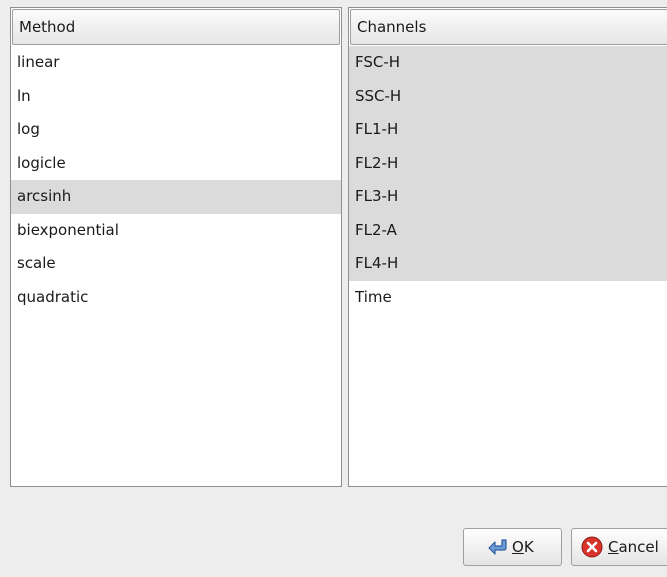 The height and width of the screenshot is (577, 667). What do you see at coordinates (498, 547) in the screenshot?
I see `arrow-return-icon` at bounding box center [498, 547].